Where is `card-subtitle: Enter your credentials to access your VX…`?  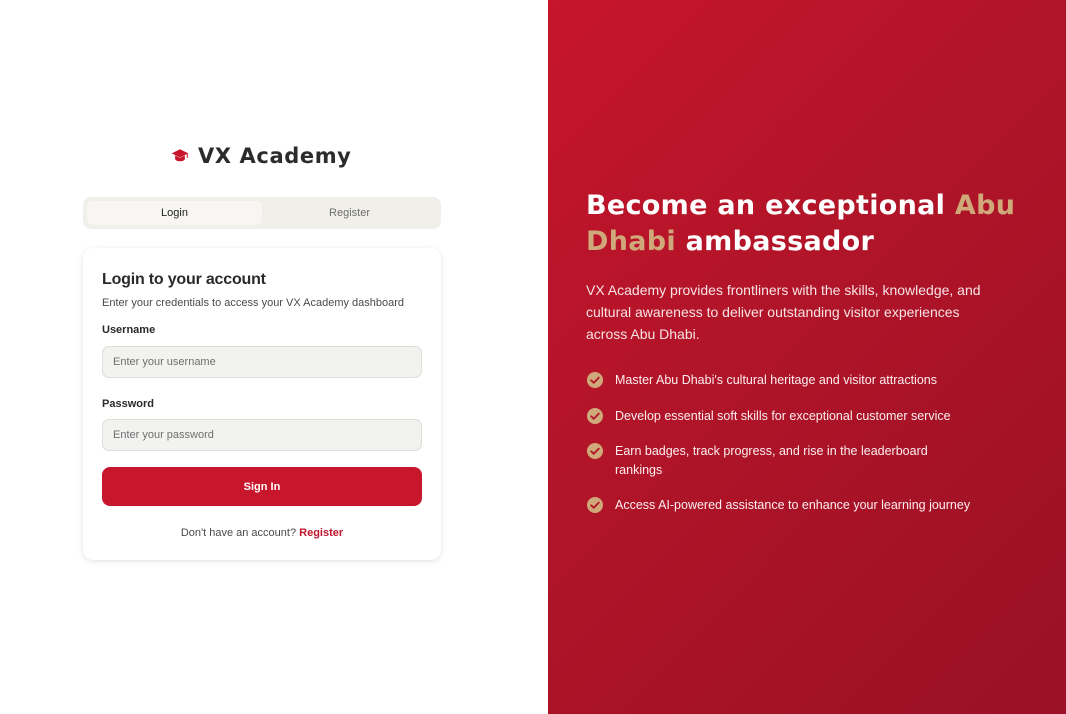
card-subtitle: Enter your credentials to access your VX… is located at coordinates (253, 303).